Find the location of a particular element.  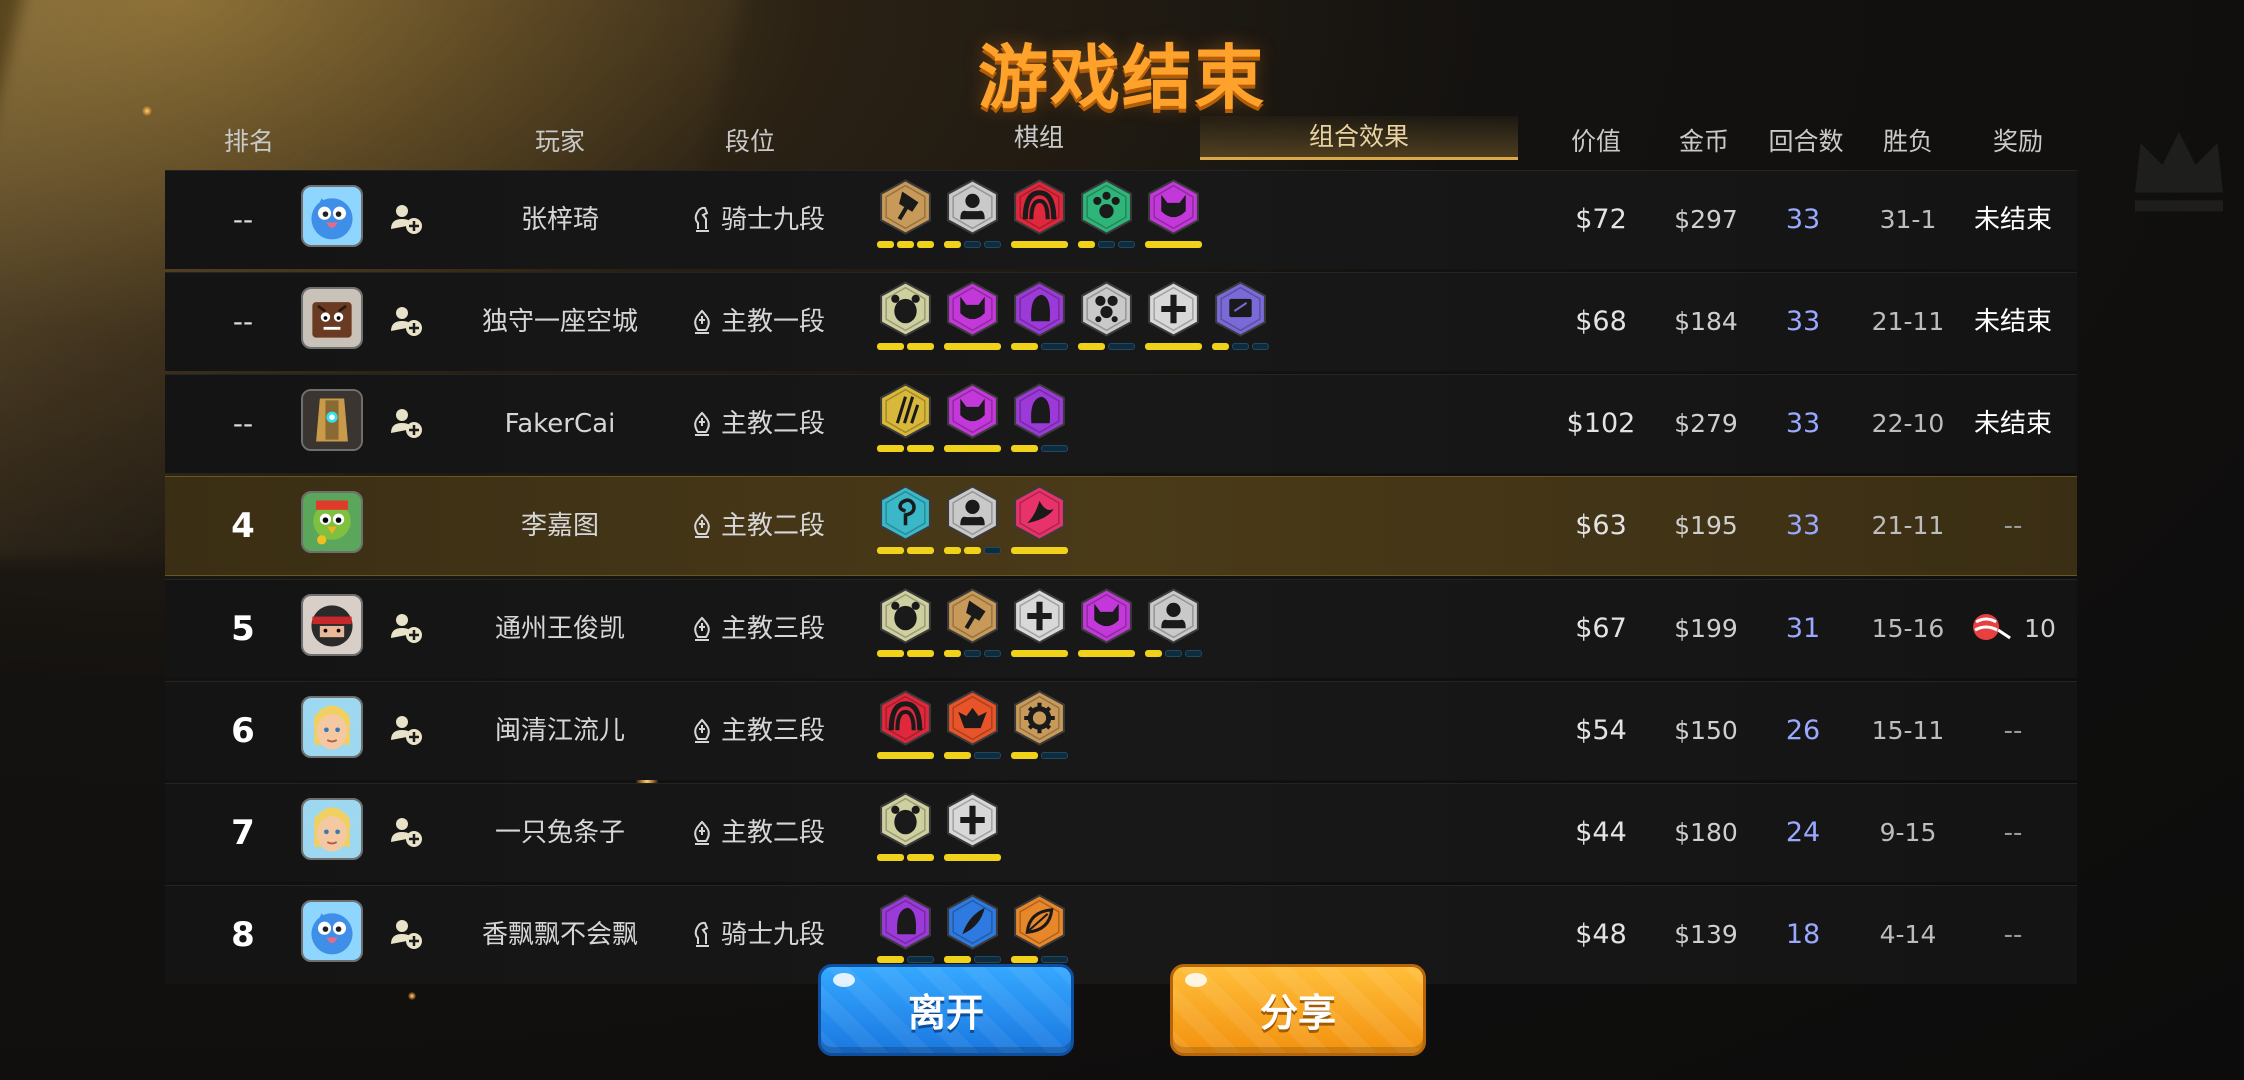

table-header: 排名 玩家 段位 棋组 组合效果 价值 金币 回合数 胜负 奖励 is located at coordinates (1122, 138).